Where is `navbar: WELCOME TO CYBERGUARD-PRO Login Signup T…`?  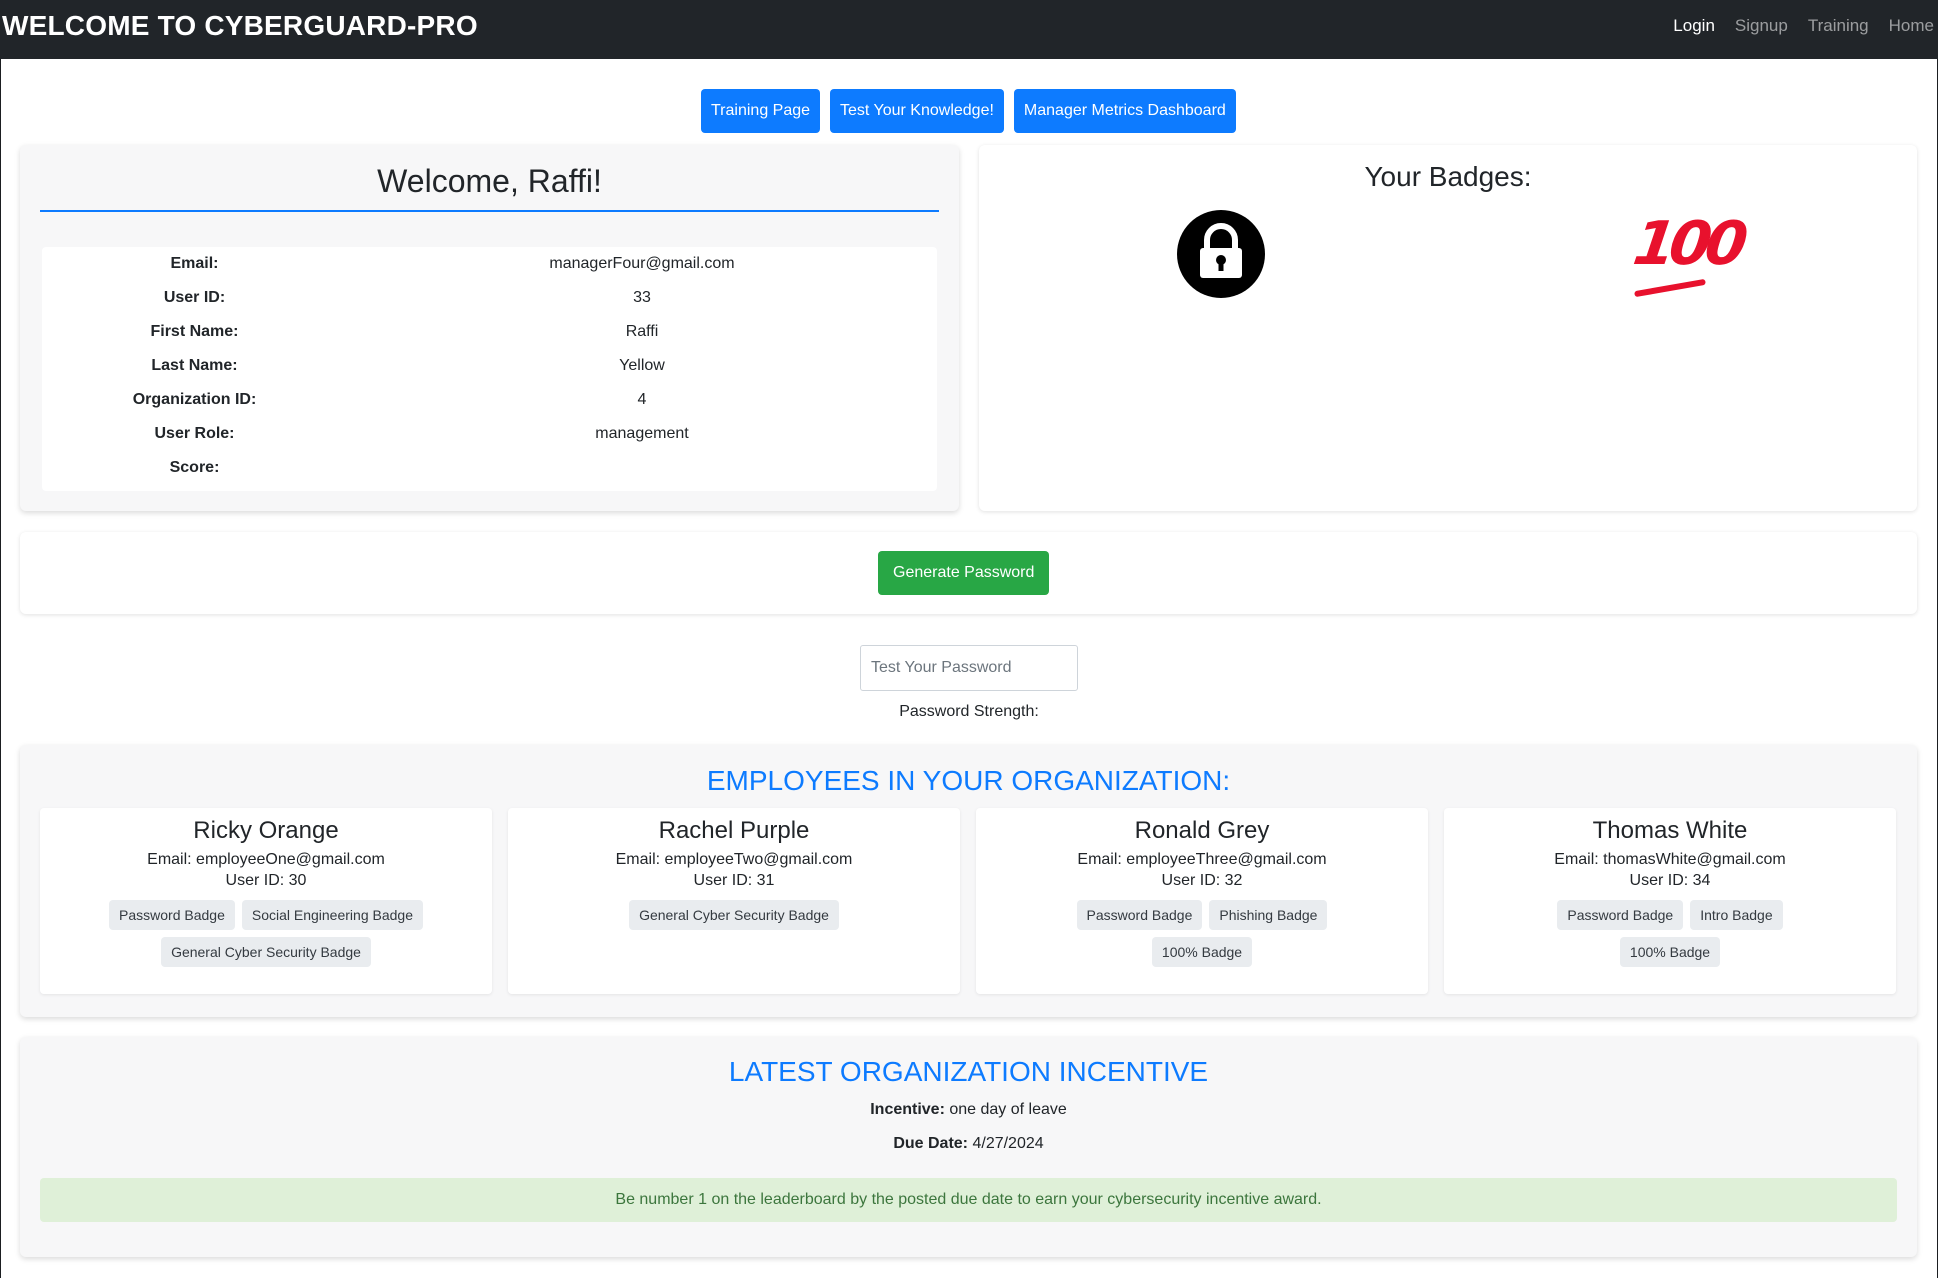
navbar: WELCOME TO CYBERGUARD-PRO Login Signup T… is located at coordinates (969, 29).